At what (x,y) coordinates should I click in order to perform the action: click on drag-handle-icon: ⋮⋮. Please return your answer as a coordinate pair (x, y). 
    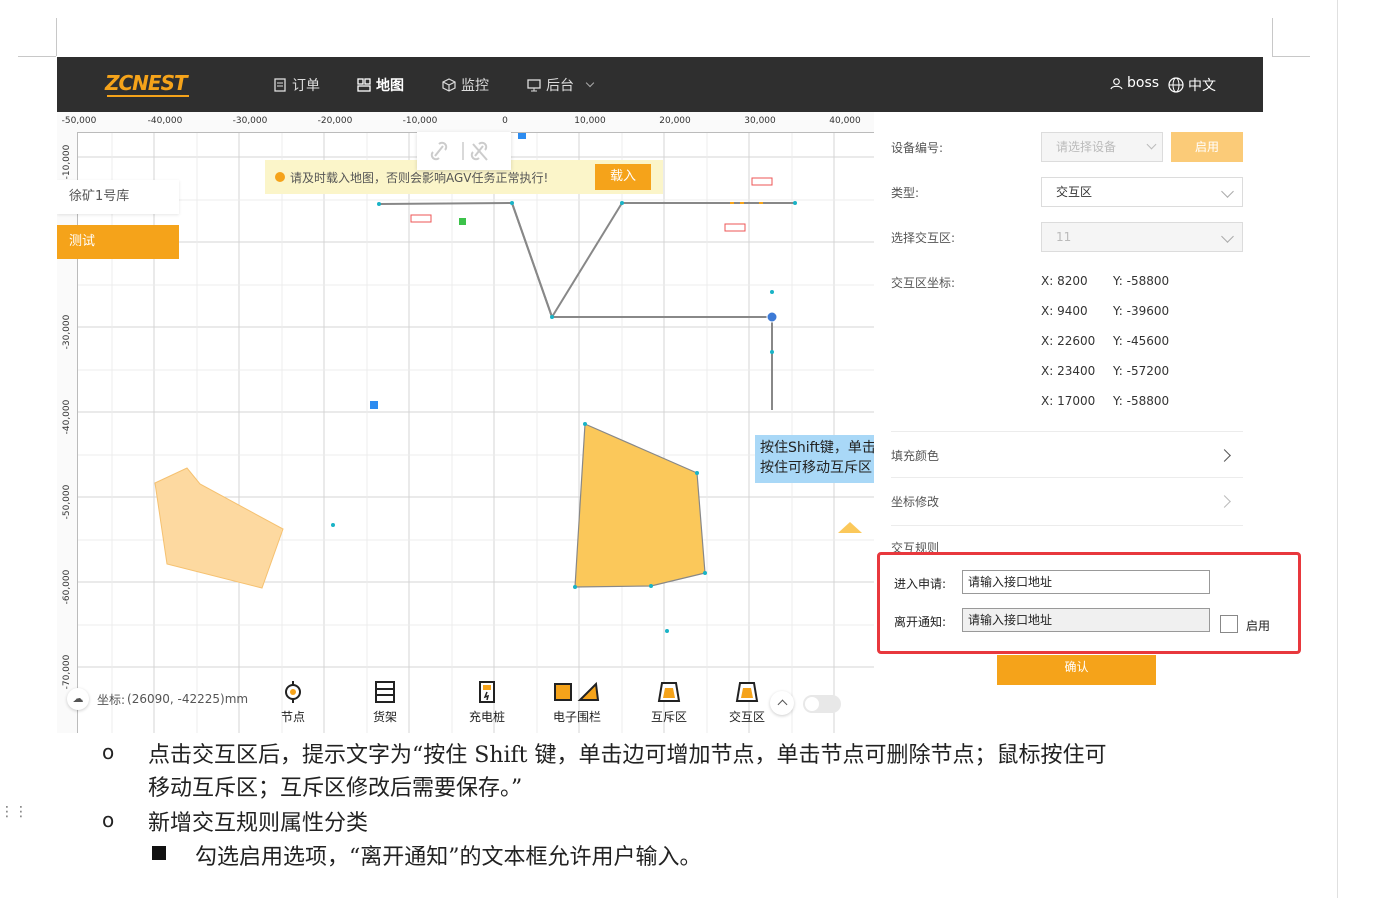
    Looking at the image, I should click on (14, 812).